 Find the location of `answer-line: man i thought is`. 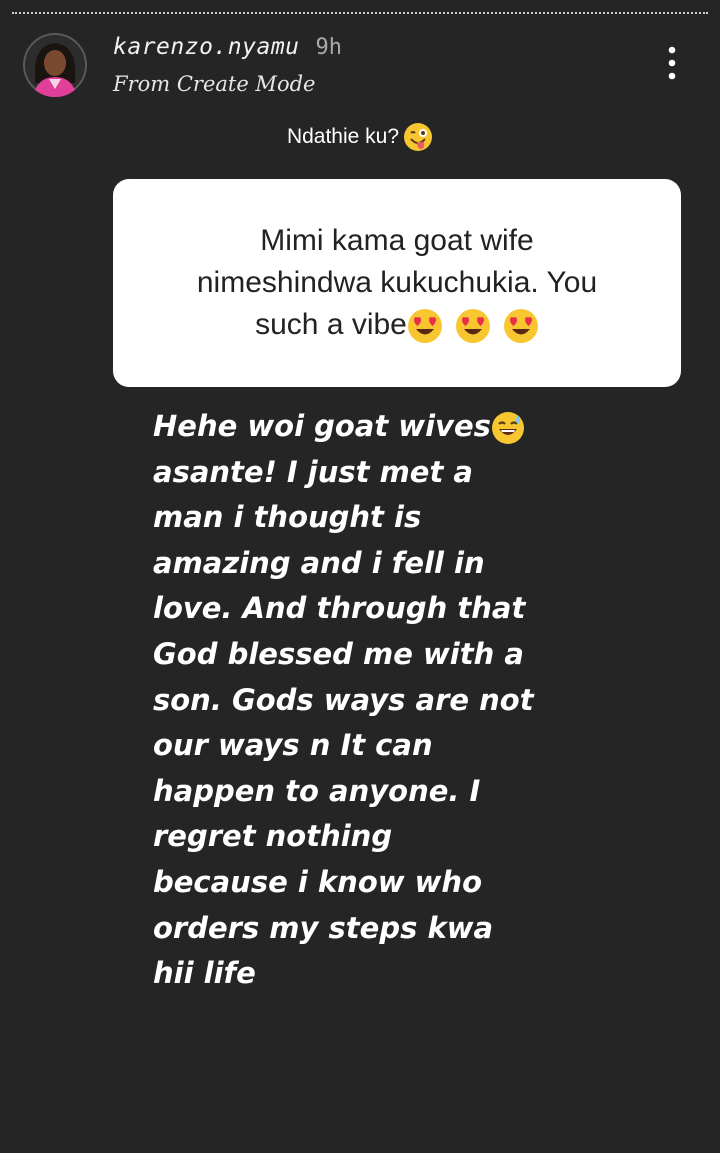

answer-line: man i thought is is located at coordinates (287, 517).